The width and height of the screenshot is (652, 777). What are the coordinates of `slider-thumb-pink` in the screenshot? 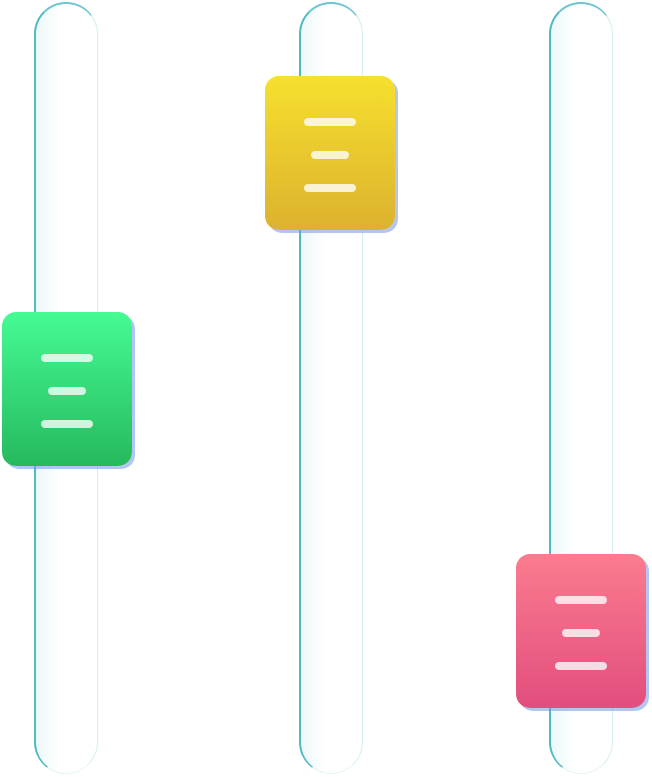 It's located at (581, 631).